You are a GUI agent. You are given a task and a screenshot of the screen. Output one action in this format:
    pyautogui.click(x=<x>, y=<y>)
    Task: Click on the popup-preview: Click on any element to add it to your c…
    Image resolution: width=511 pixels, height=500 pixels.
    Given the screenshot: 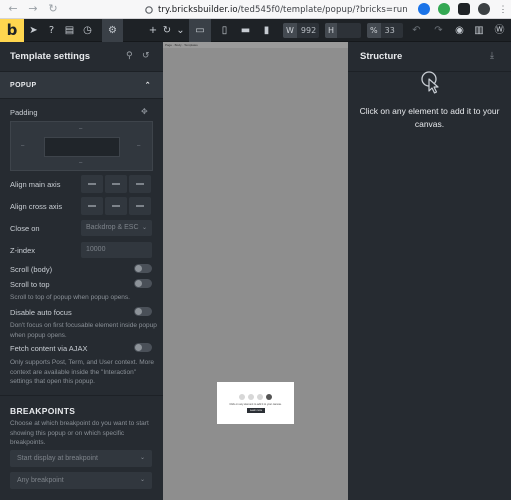 What is the action you would take?
    pyautogui.click(x=255, y=403)
    